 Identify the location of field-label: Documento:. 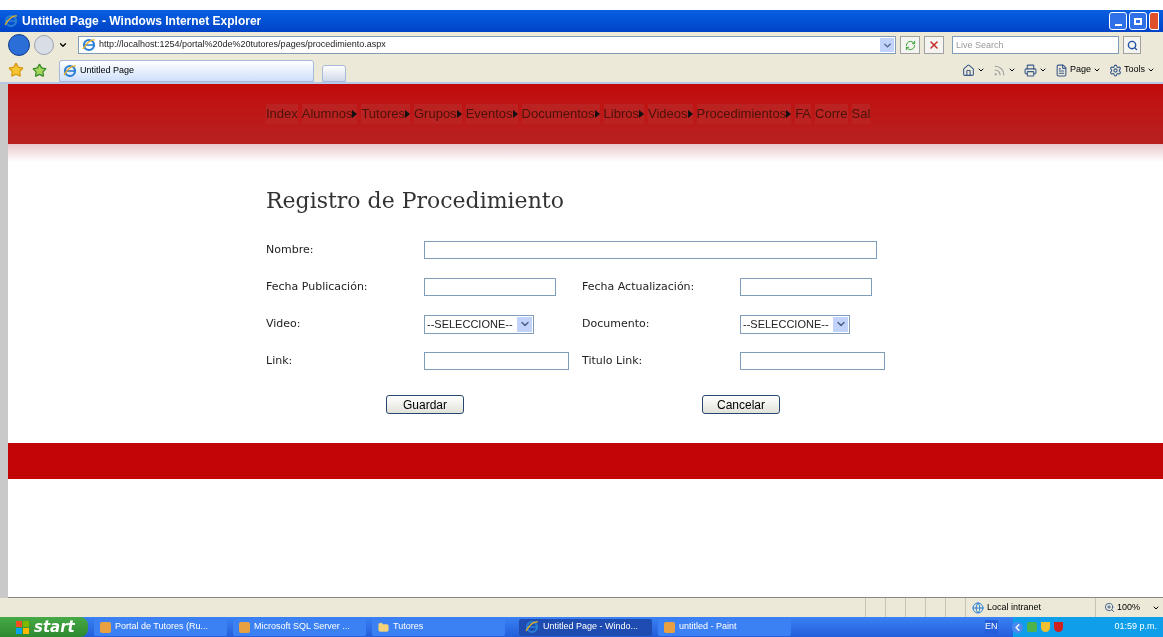
(616, 323).